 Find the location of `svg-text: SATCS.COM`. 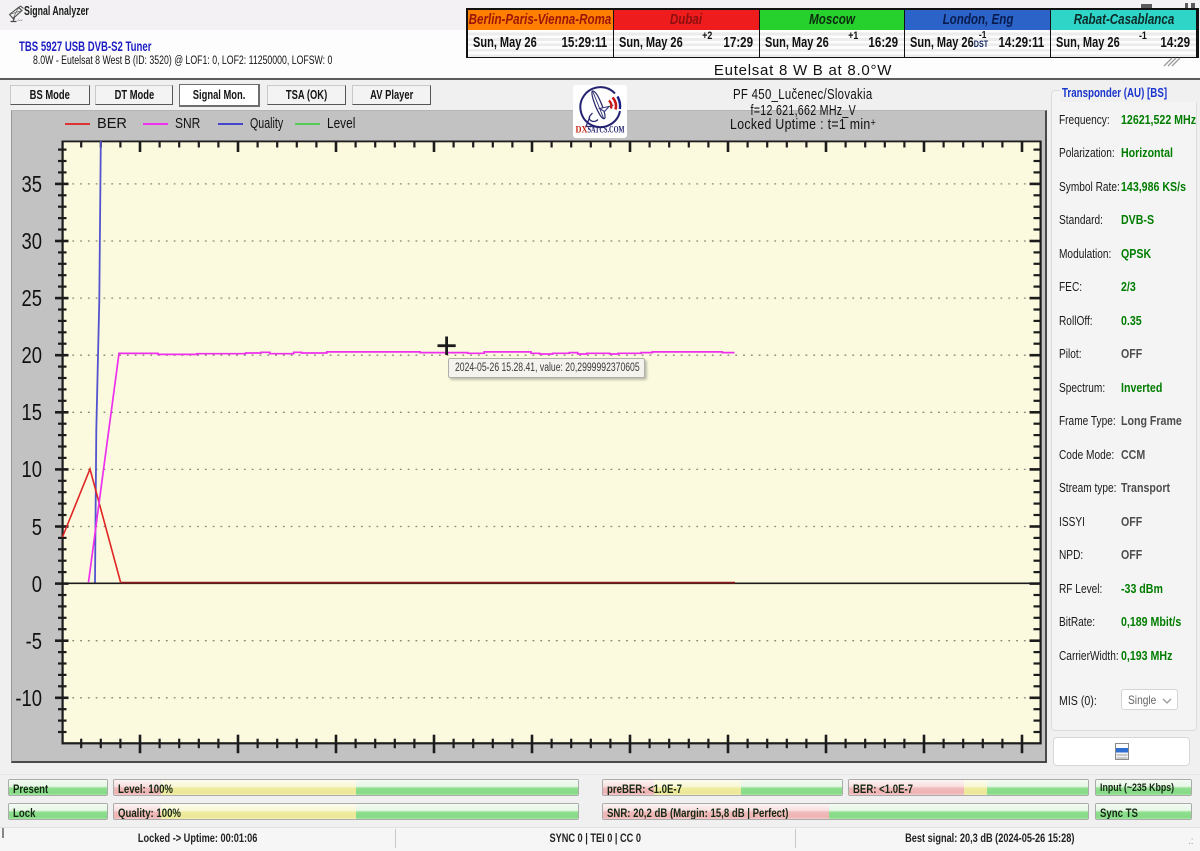

svg-text: SATCS.COM is located at coordinates (606, 129).